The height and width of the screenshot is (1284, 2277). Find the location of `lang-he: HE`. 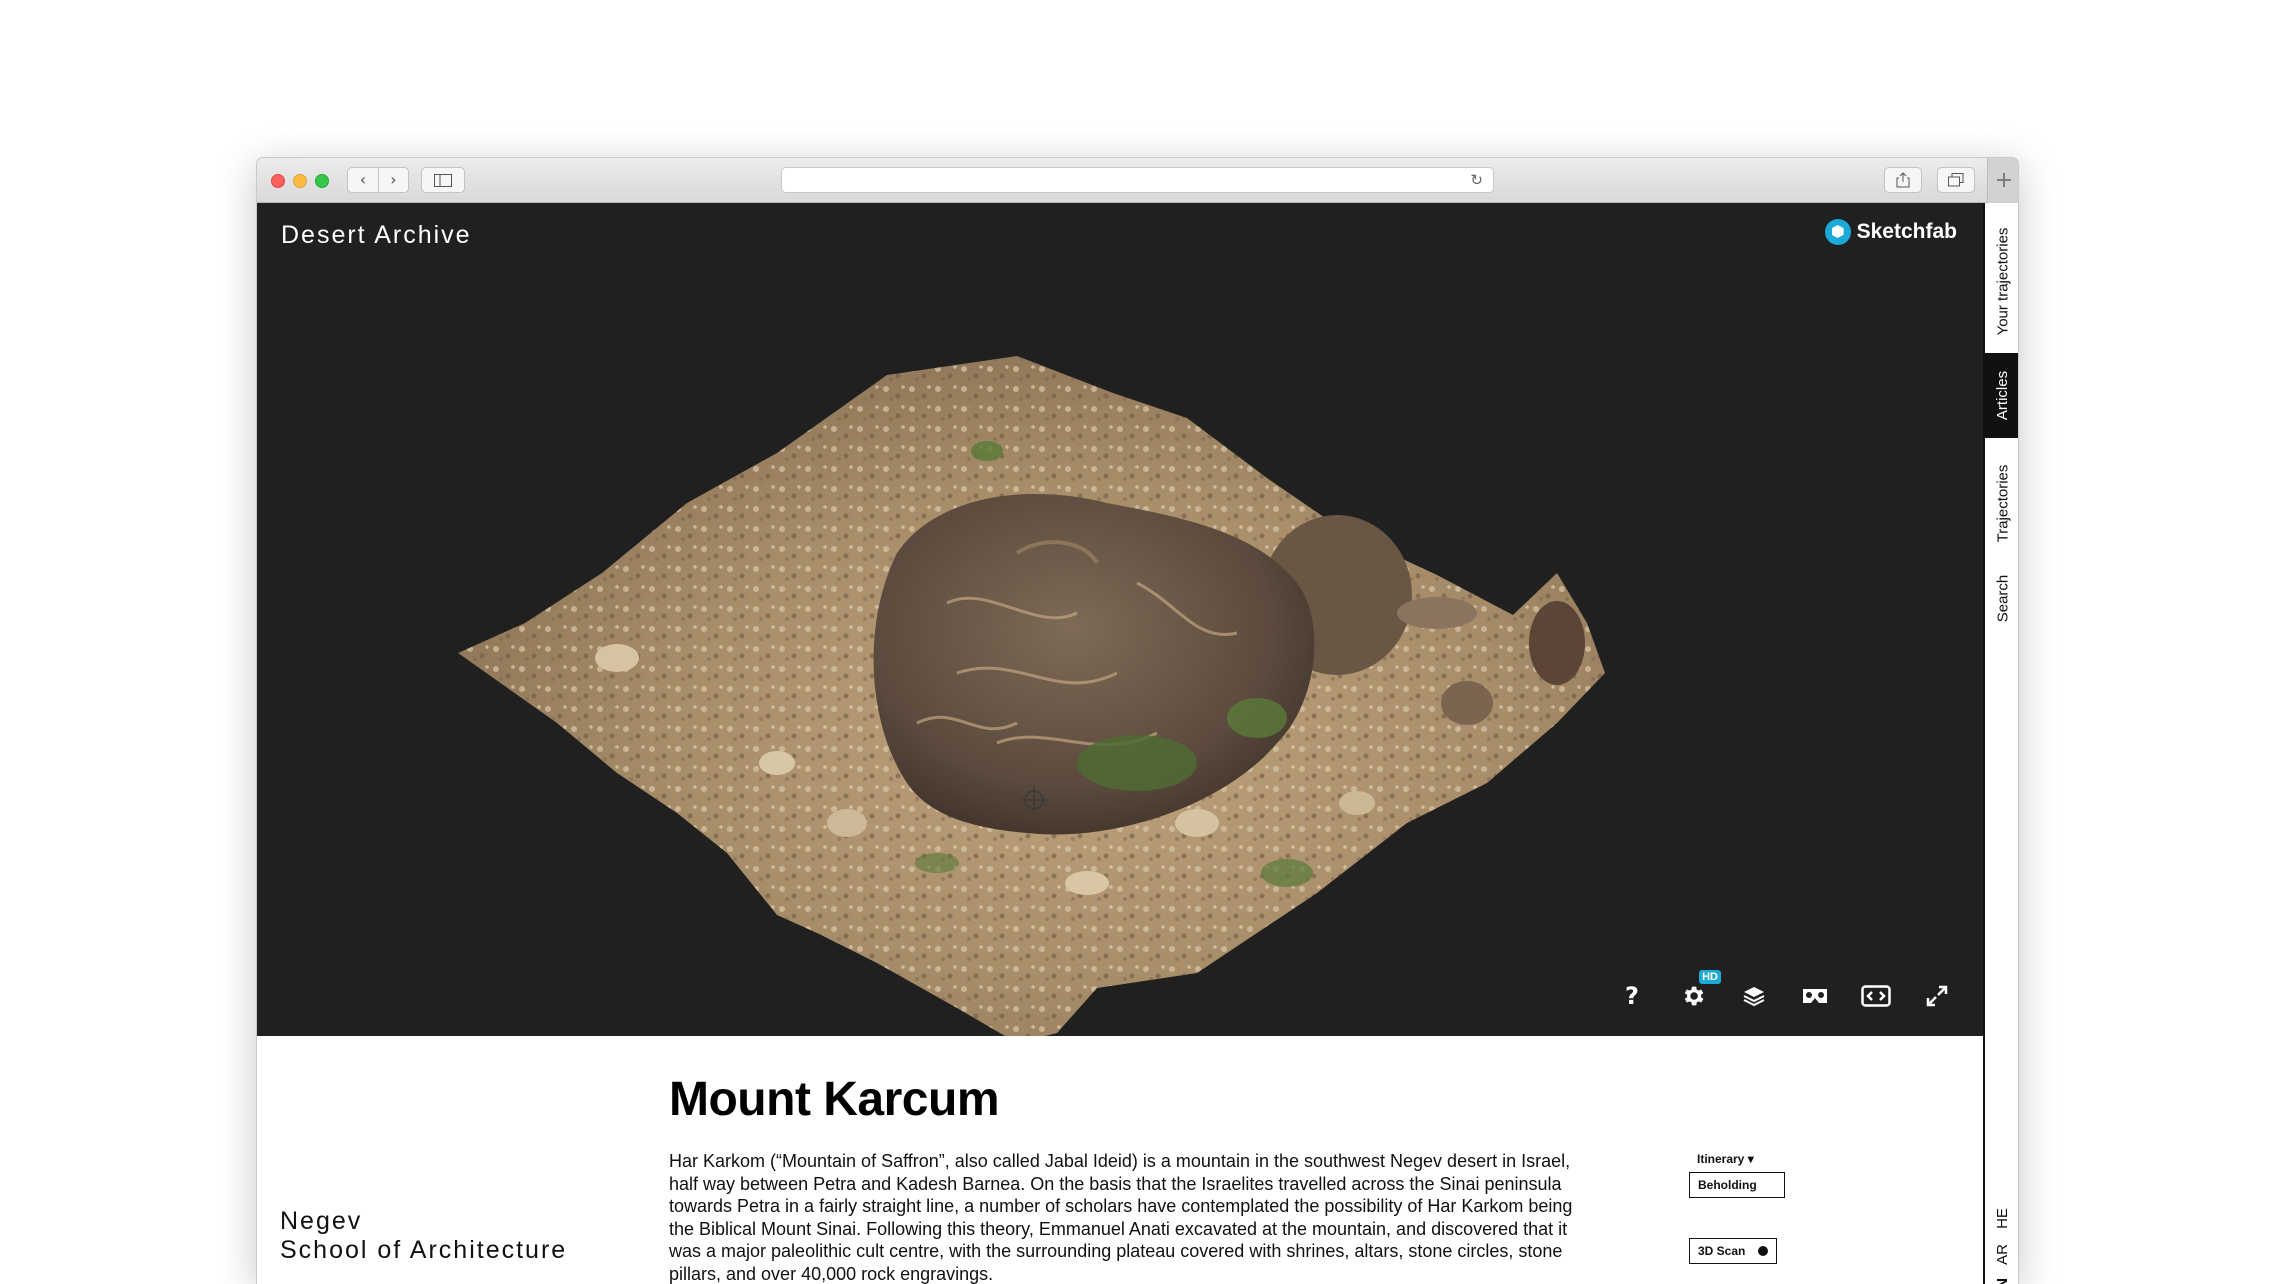

lang-he: HE is located at coordinates (2001, 1218).